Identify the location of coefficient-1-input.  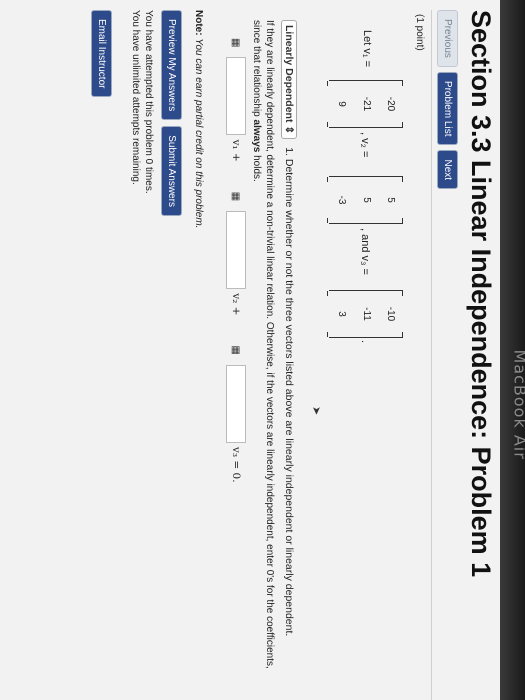
(236, 96).